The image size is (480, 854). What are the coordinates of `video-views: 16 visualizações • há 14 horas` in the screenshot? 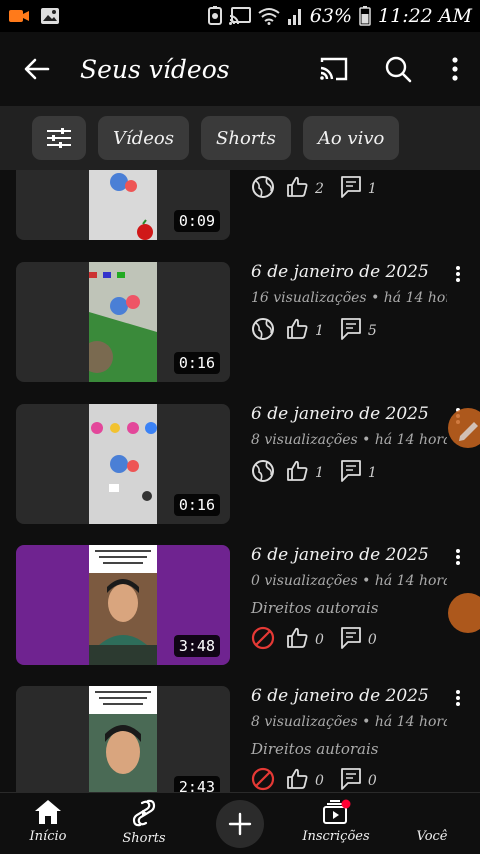 It's located at (349, 298).